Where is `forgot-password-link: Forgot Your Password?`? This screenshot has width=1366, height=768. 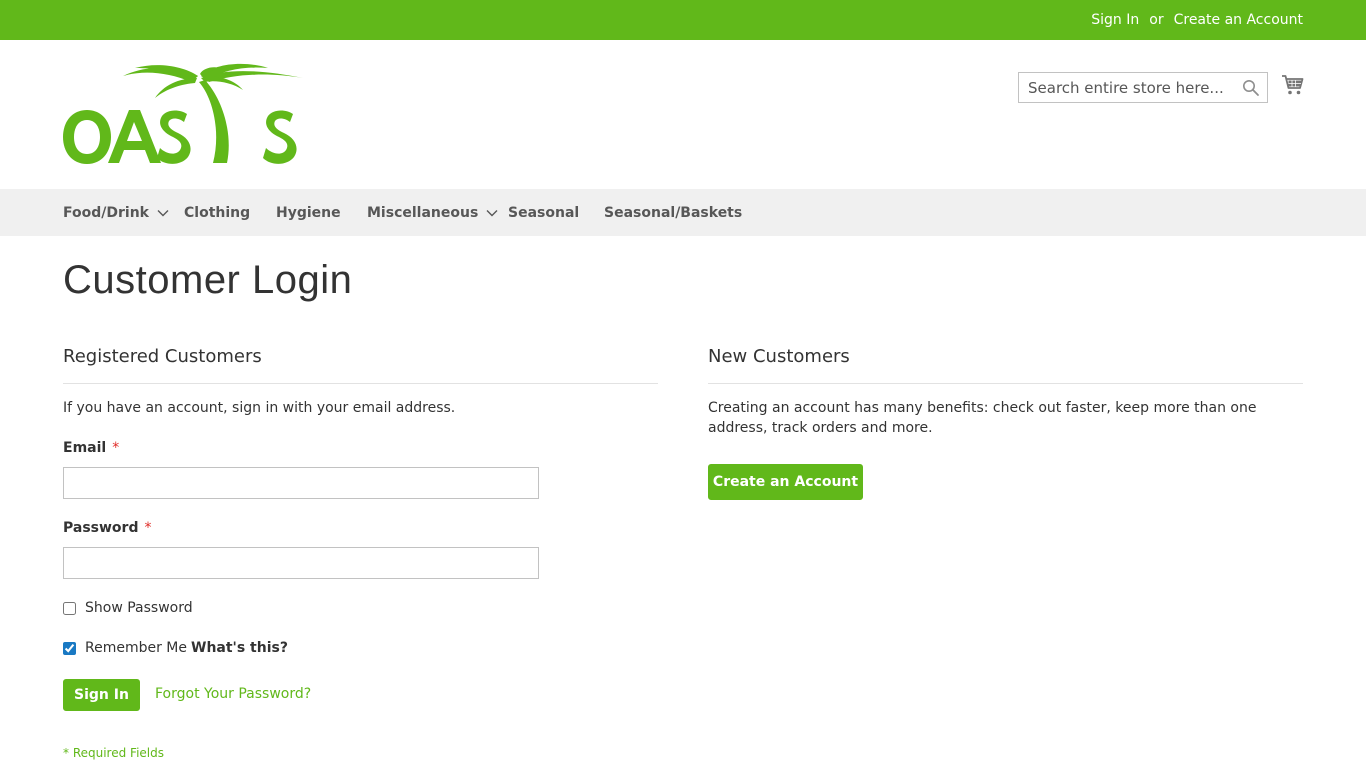 forgot-password-link: Forgot Your Password? is located at coordinates (233, 694).